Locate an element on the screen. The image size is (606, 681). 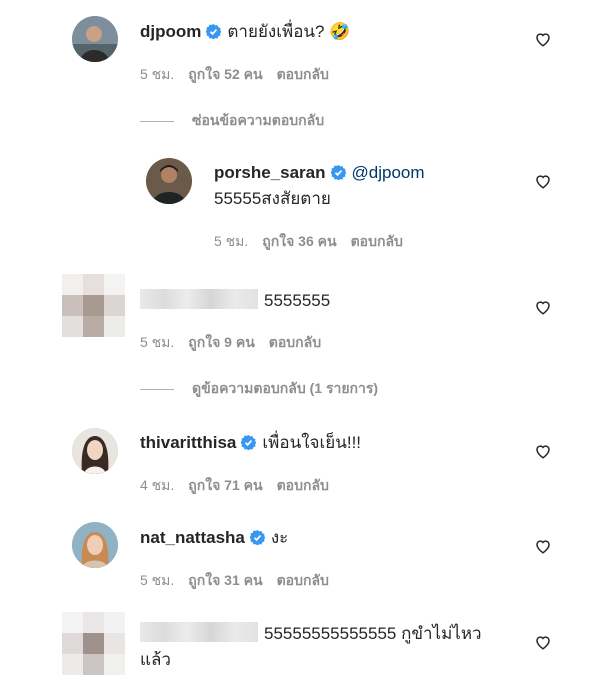
comment-meta: 4 ชม. ถูกใจ 71 คน ตอบกลับ is located at coordinates (241, 486).